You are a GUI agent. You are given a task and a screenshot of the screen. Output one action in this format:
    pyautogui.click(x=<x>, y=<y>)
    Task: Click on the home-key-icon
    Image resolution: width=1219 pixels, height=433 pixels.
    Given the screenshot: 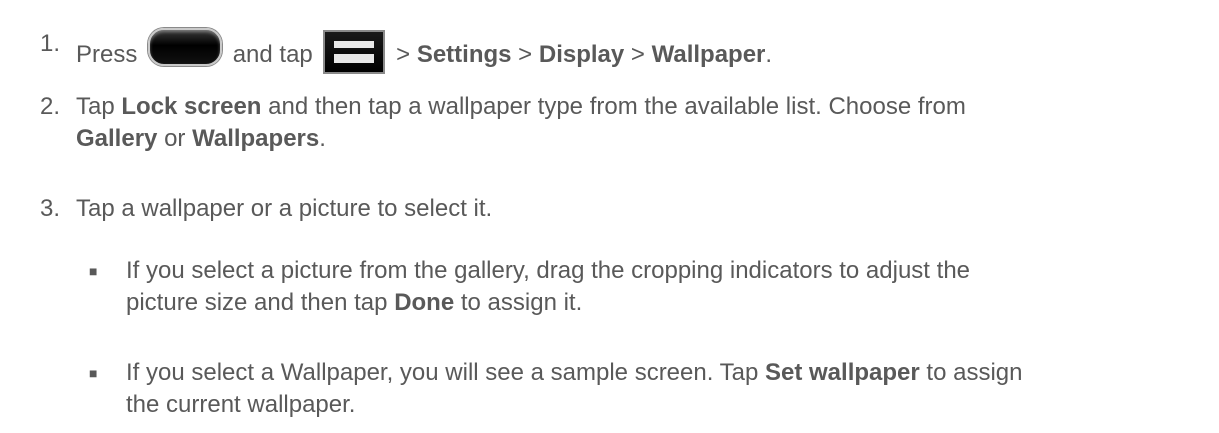 What is the action you would take?
    pyautogui.click(x=185, y=47)
    